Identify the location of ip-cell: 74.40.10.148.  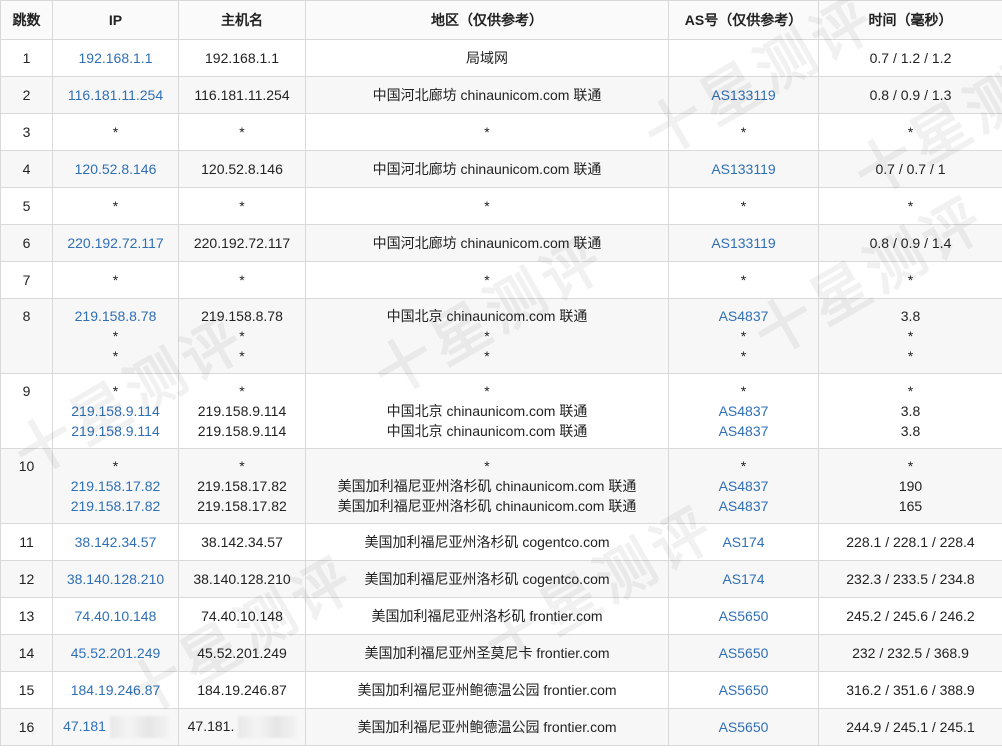
(115, 616).